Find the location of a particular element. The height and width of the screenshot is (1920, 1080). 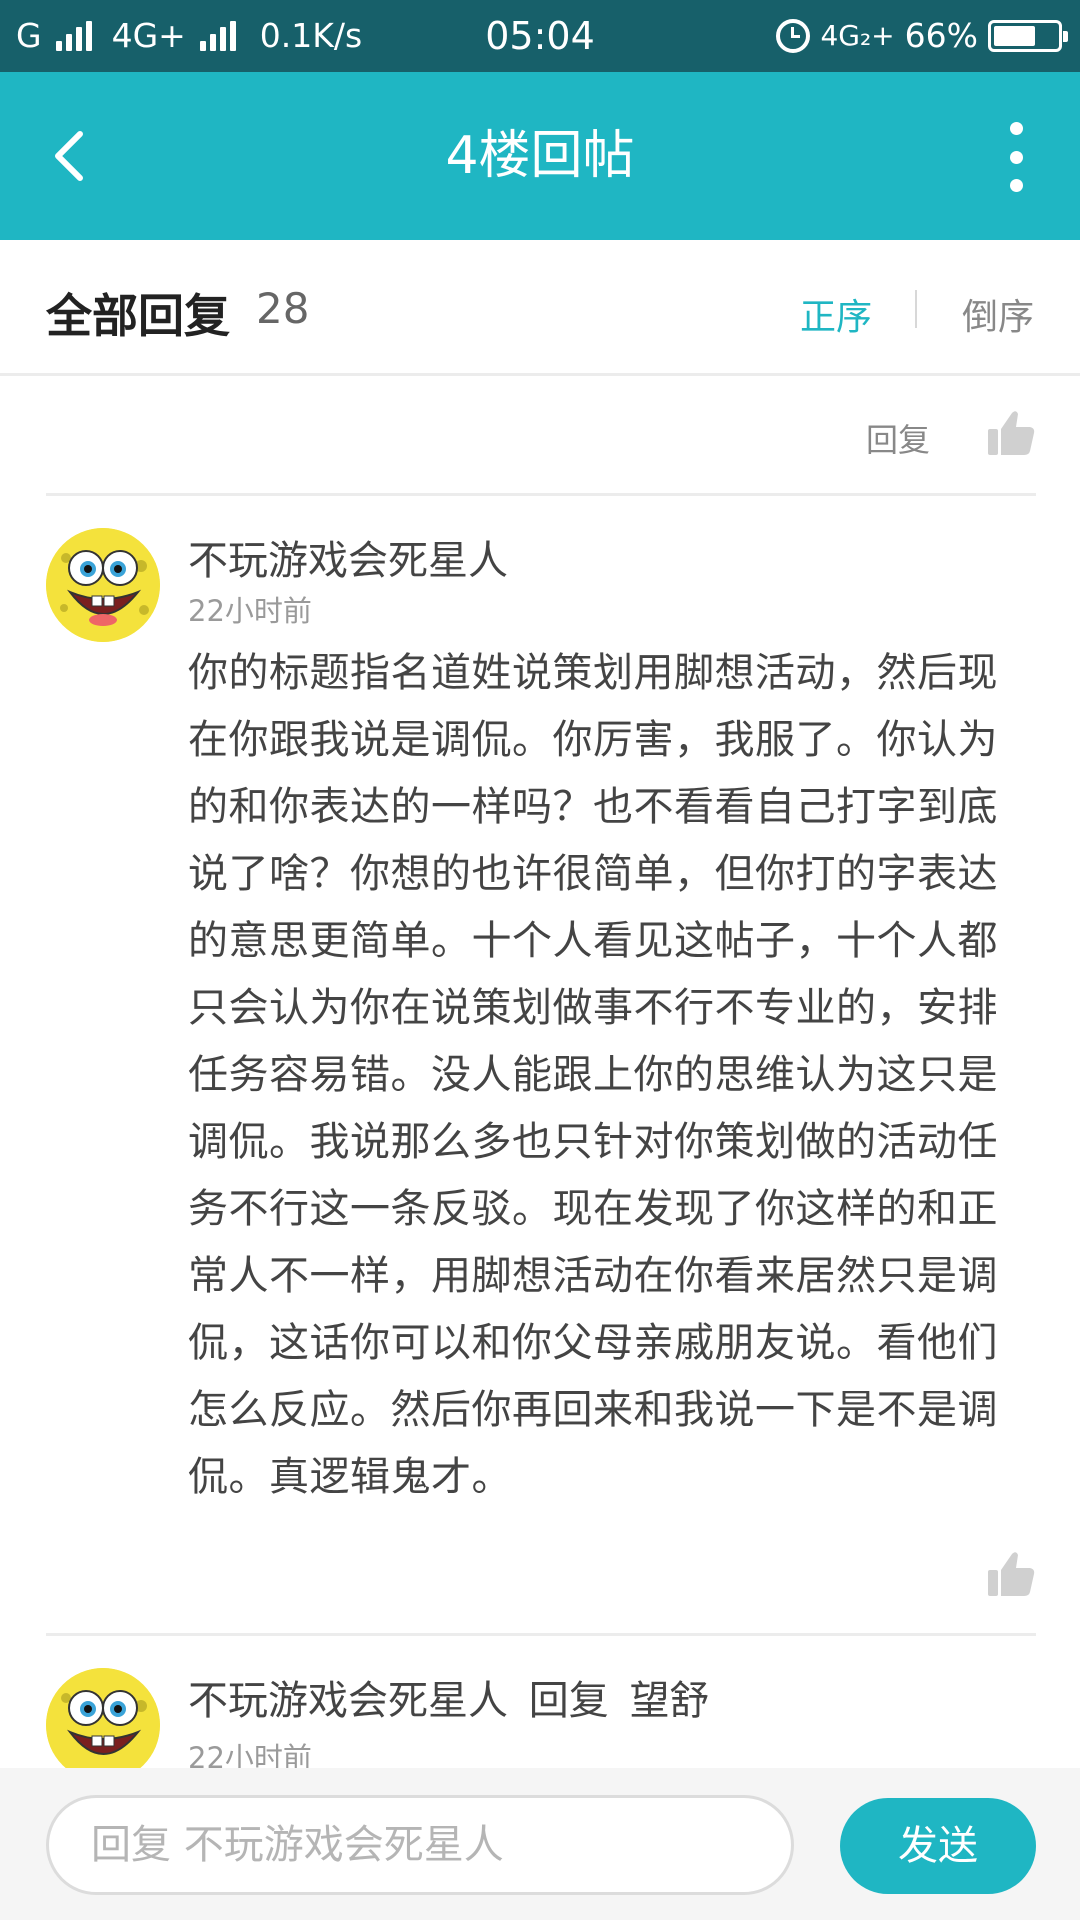

comment-author-line: 不玩游戏会死星人 回复 望舒 is located at coordinates (448, 1697).